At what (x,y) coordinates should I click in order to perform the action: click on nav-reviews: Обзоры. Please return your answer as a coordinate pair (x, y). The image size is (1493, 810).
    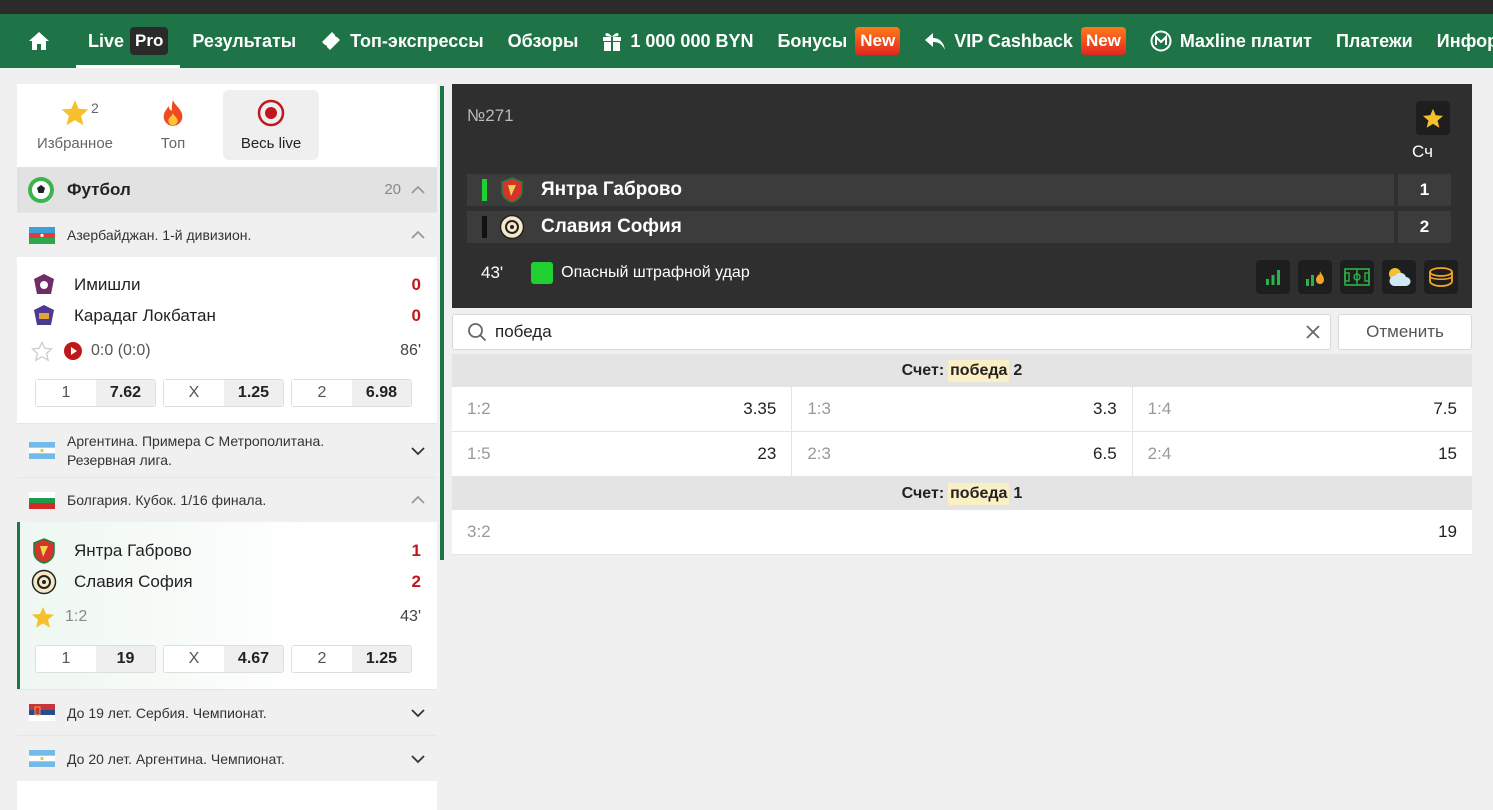
    Looking at the image, I should click on (543, 41).